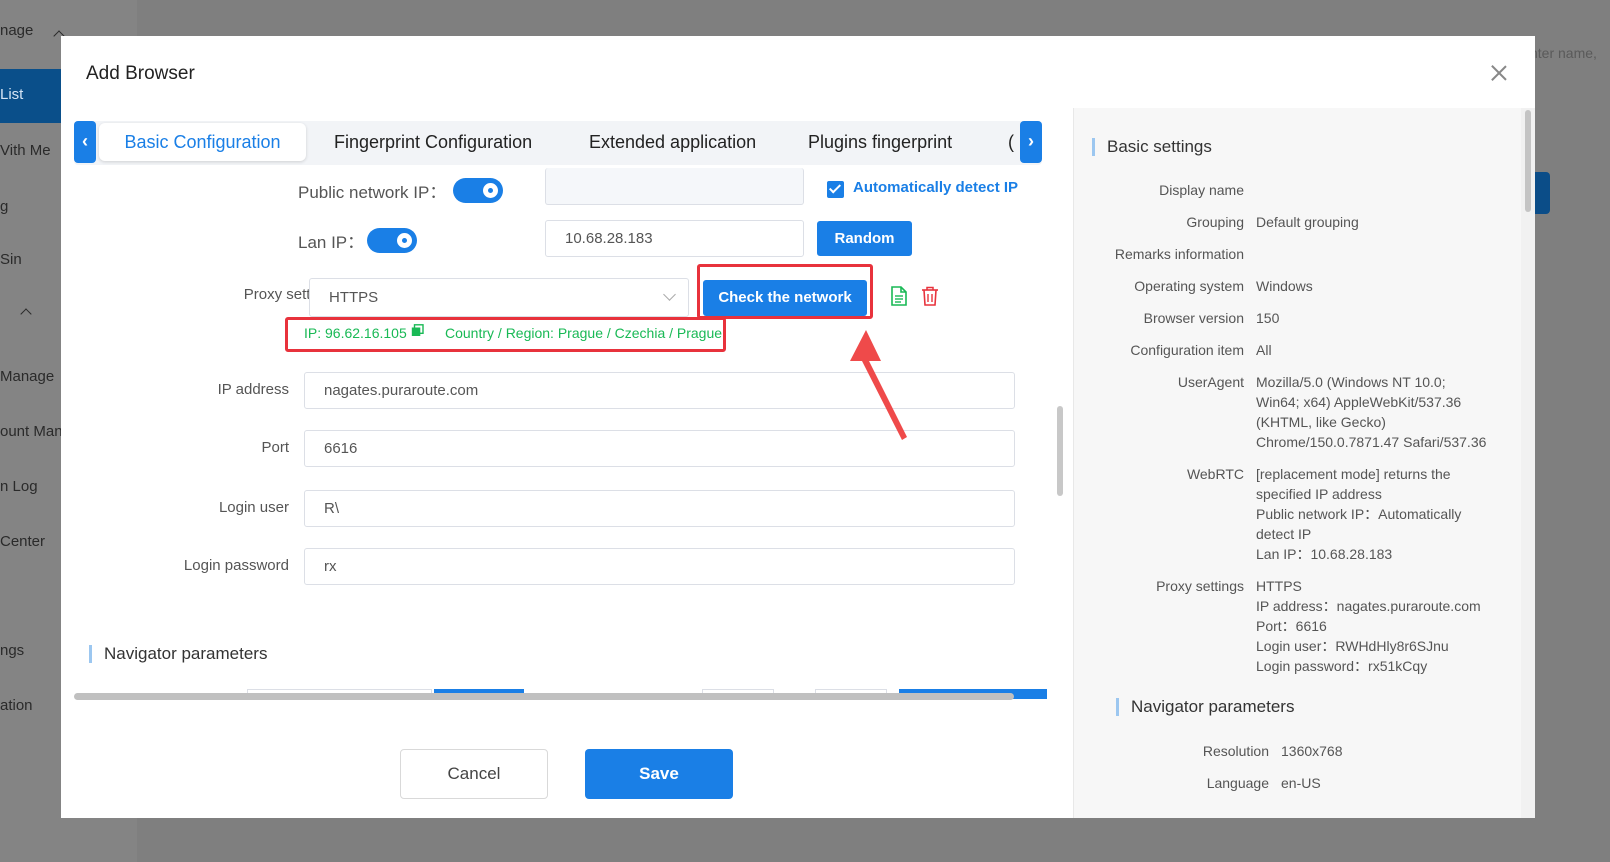 The image size is (1610, 862). What do you see at coordinates (669, 294) in the screenshot?
I see `chevron-down-icon` at bounding box center [669, 294].